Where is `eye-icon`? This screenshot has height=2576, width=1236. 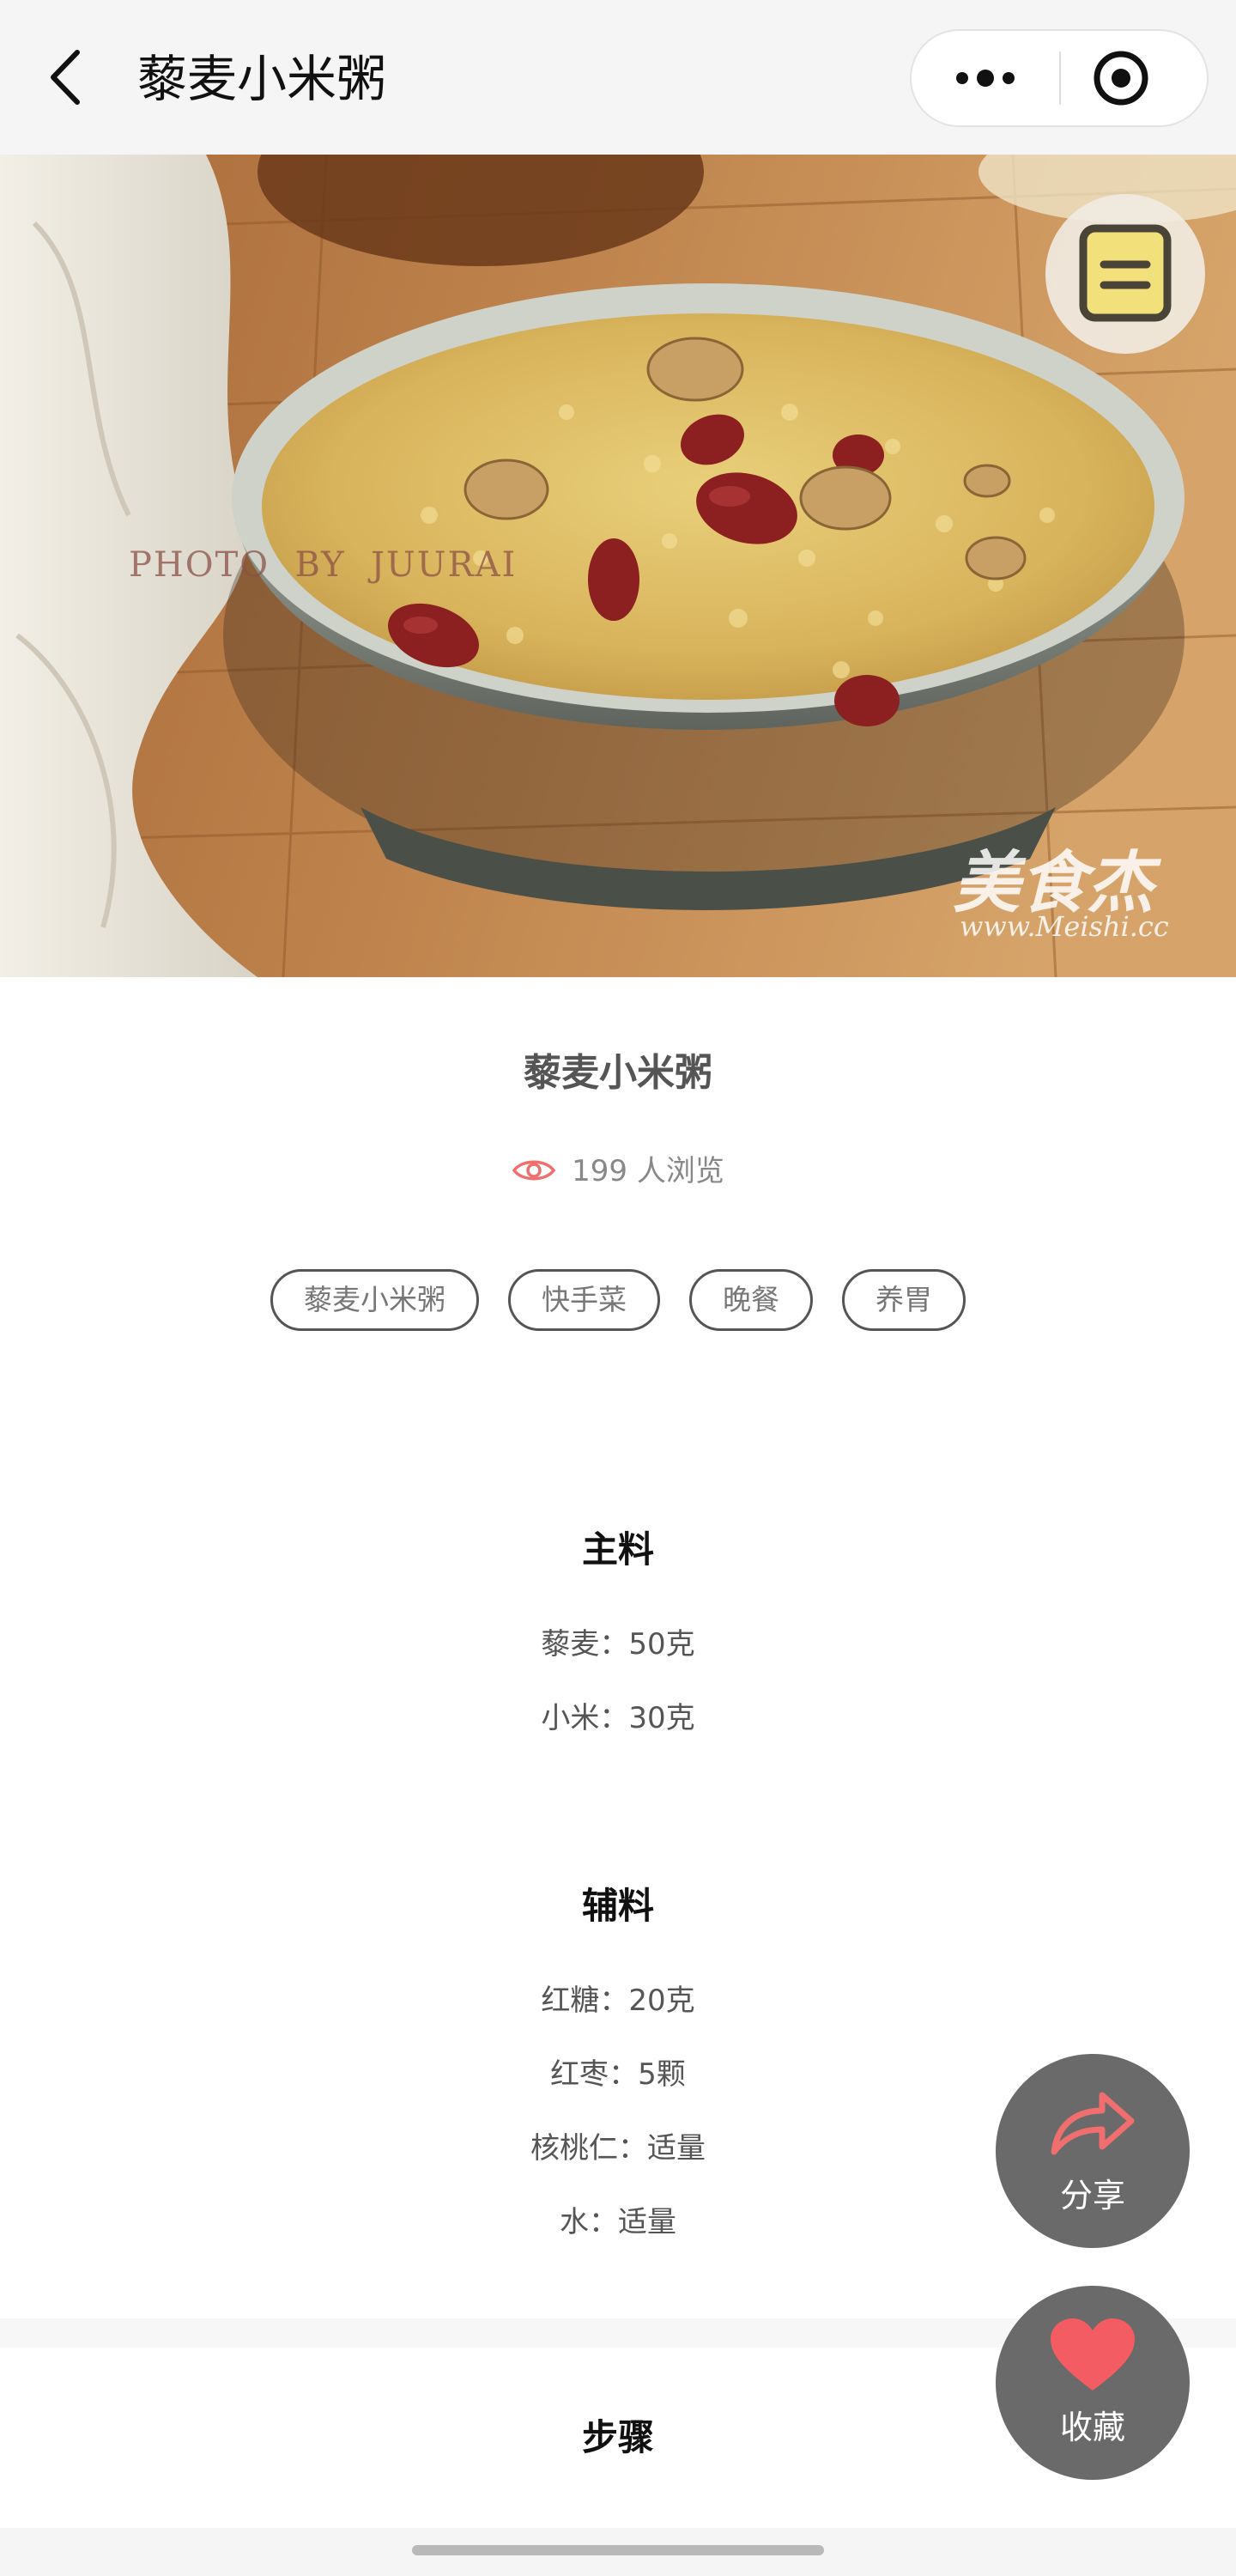 eye-icon is located at coordinates (534, 1170).